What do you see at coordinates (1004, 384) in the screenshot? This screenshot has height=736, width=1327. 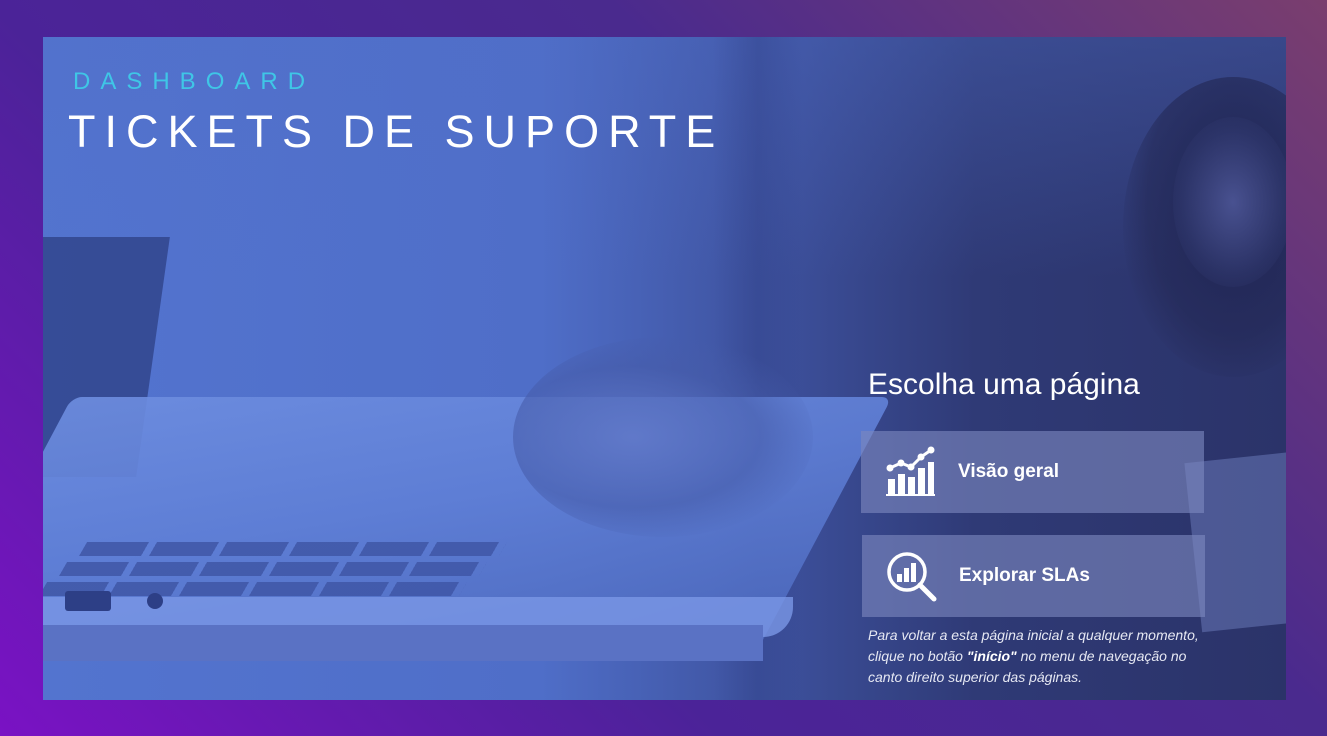 I see `choose-page-heading: Escolha uma página` at bounding box center [1004, 384].